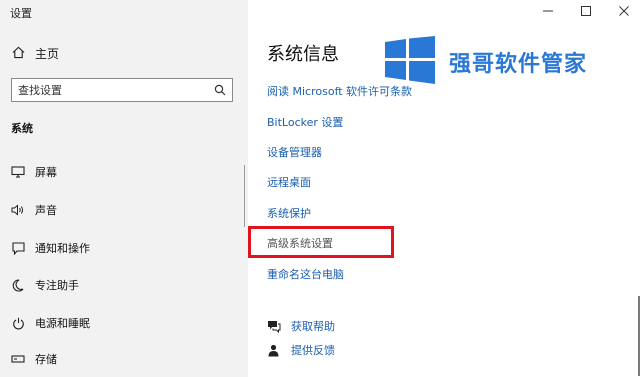 This screenshot has width=643, height=377. What do you see at coordinates (639, 336) in the screenshot?
I see `scrollbar` at bounding box center [639, 336].